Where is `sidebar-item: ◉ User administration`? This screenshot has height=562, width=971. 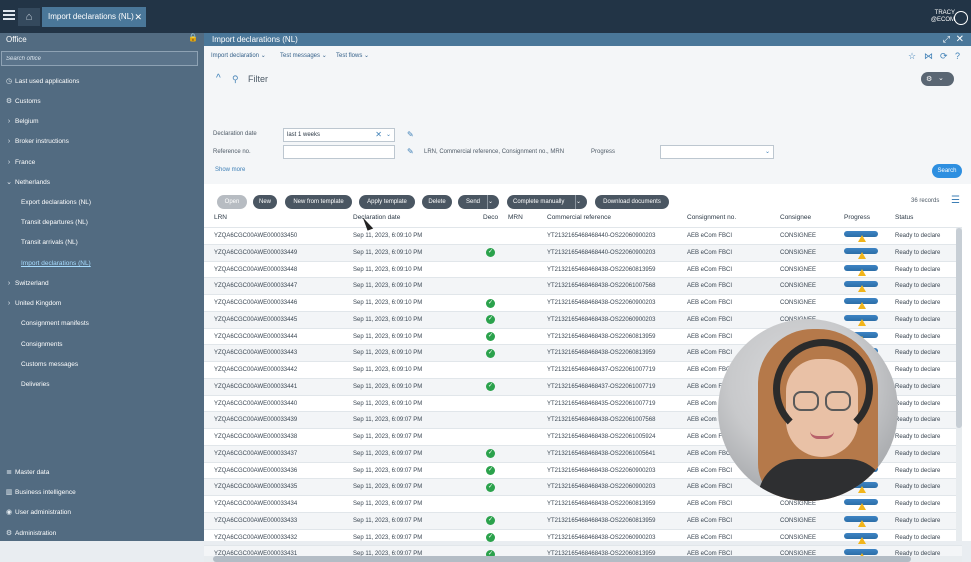 sidebar-item: ◉ User administration is located at coordinates (102, 513).